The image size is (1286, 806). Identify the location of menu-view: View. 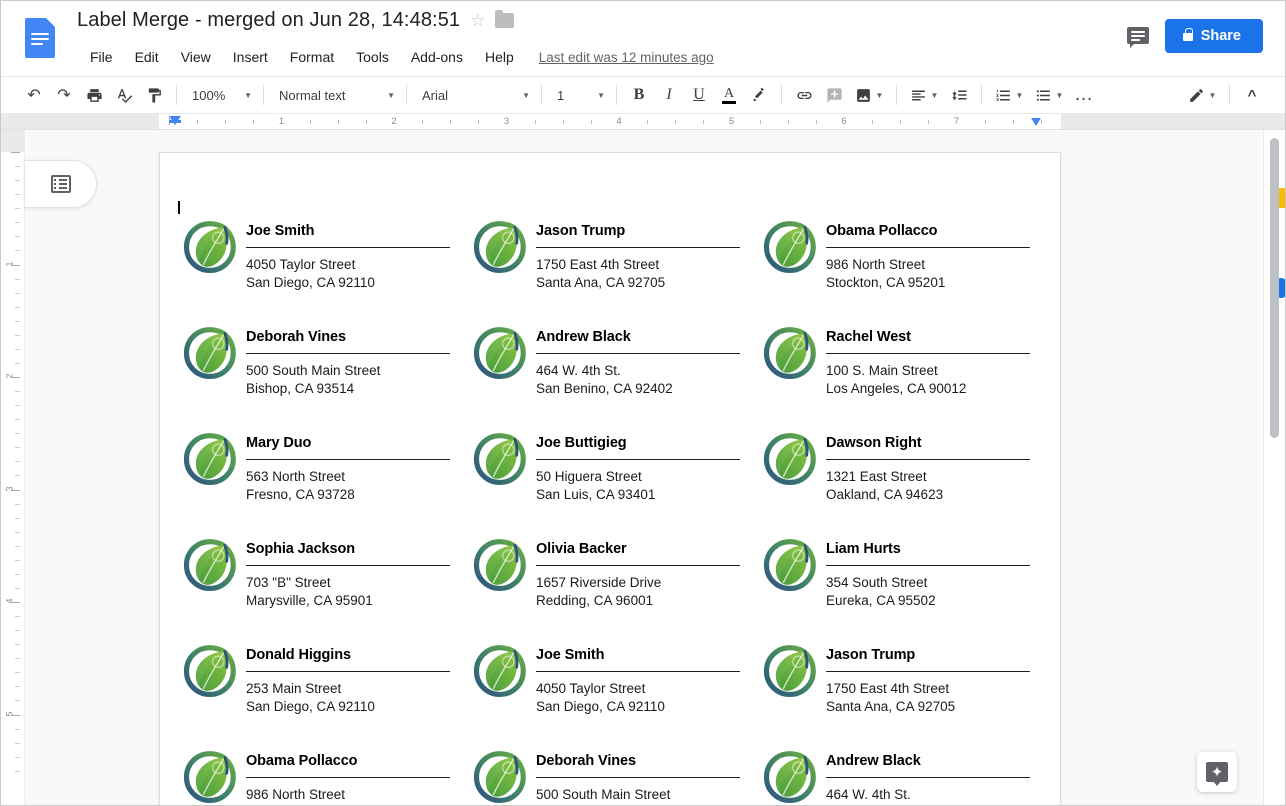
(196, 57).